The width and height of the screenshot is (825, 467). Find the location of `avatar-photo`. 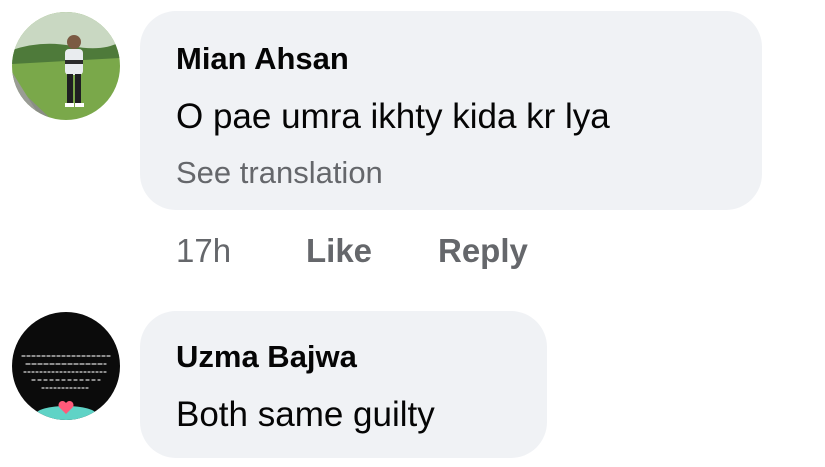

avatar-photo is located at coordinates (66, 66).